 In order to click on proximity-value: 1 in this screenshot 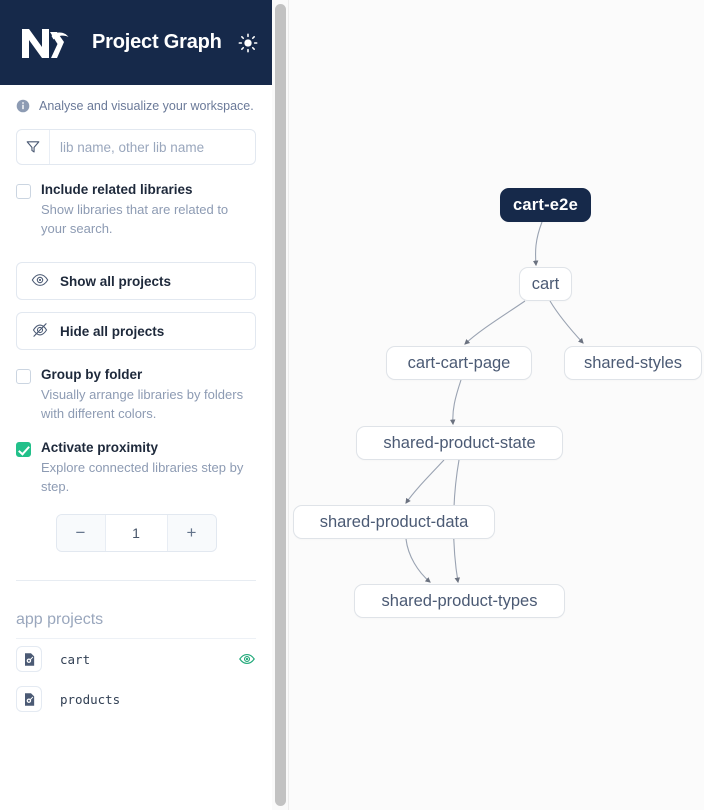, I will do `click(136, 533)`.